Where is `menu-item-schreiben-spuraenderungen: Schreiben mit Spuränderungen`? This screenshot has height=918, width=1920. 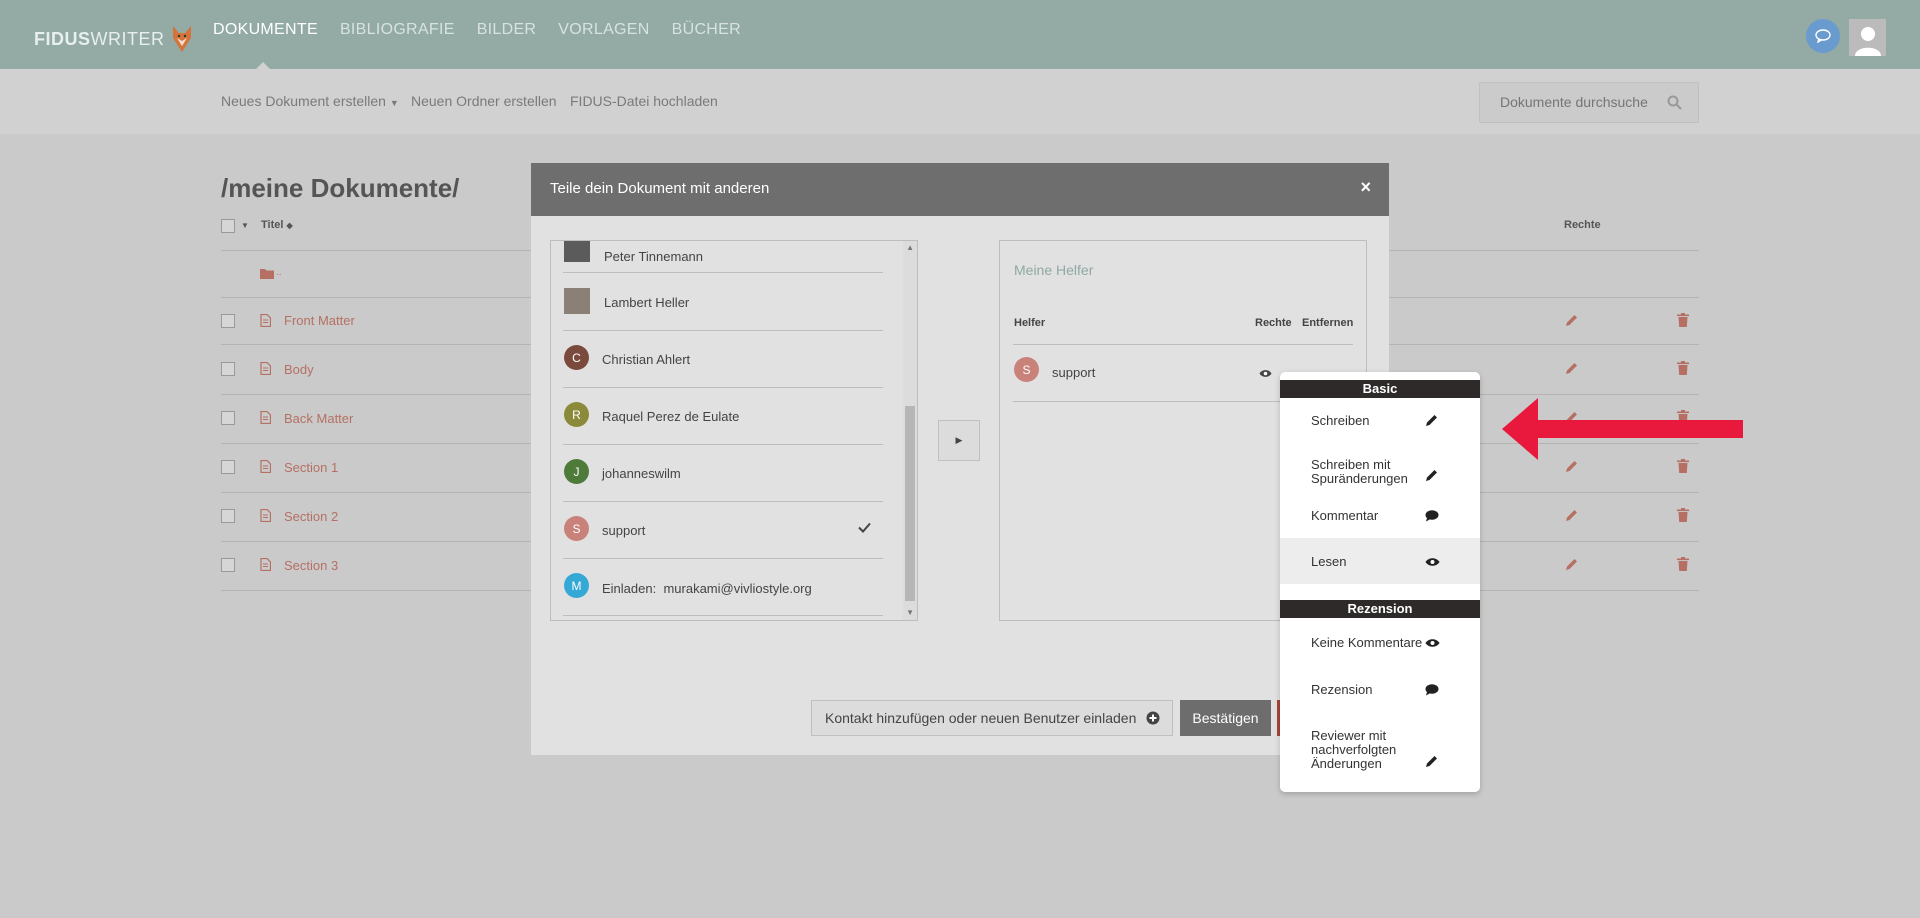 menu-item-schreiben-spuraenderungen: Schreiben mit Spuränderungen is located at coordinates (1380, 467).